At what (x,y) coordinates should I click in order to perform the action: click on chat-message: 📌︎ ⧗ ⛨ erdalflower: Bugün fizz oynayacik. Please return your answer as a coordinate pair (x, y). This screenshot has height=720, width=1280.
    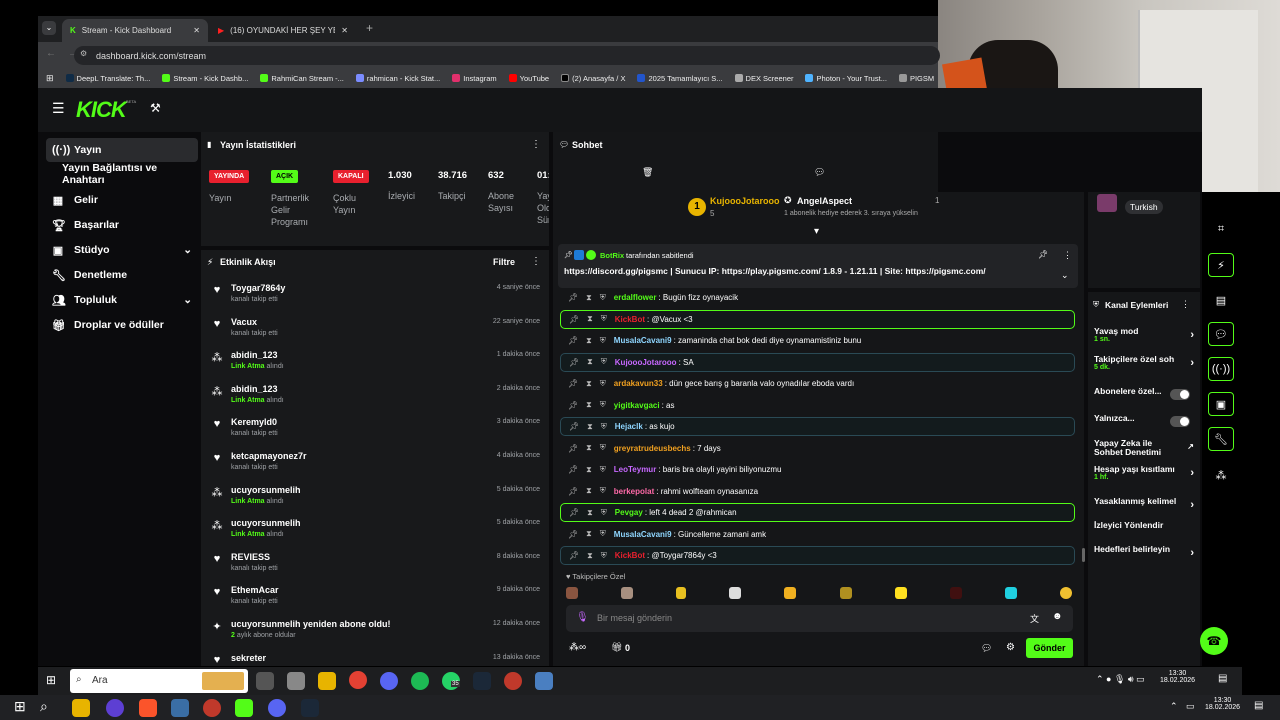
    Looking at the image, I should click on (817, 297).